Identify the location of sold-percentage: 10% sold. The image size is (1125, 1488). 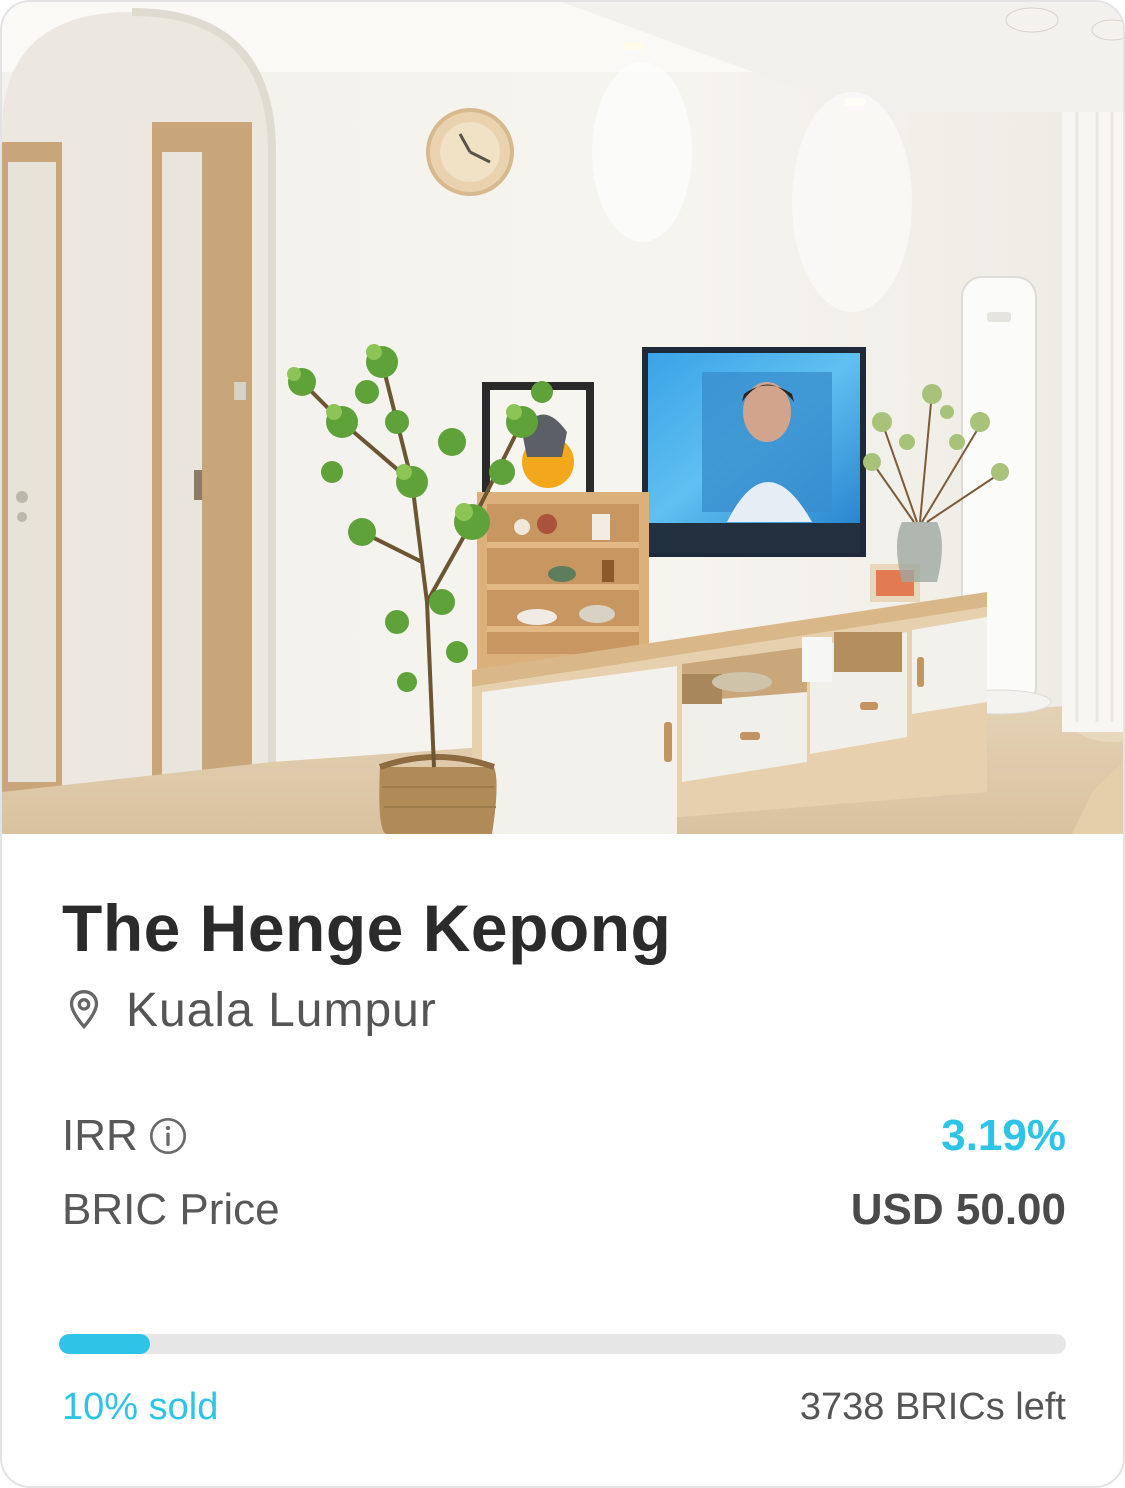
(140, 1406).